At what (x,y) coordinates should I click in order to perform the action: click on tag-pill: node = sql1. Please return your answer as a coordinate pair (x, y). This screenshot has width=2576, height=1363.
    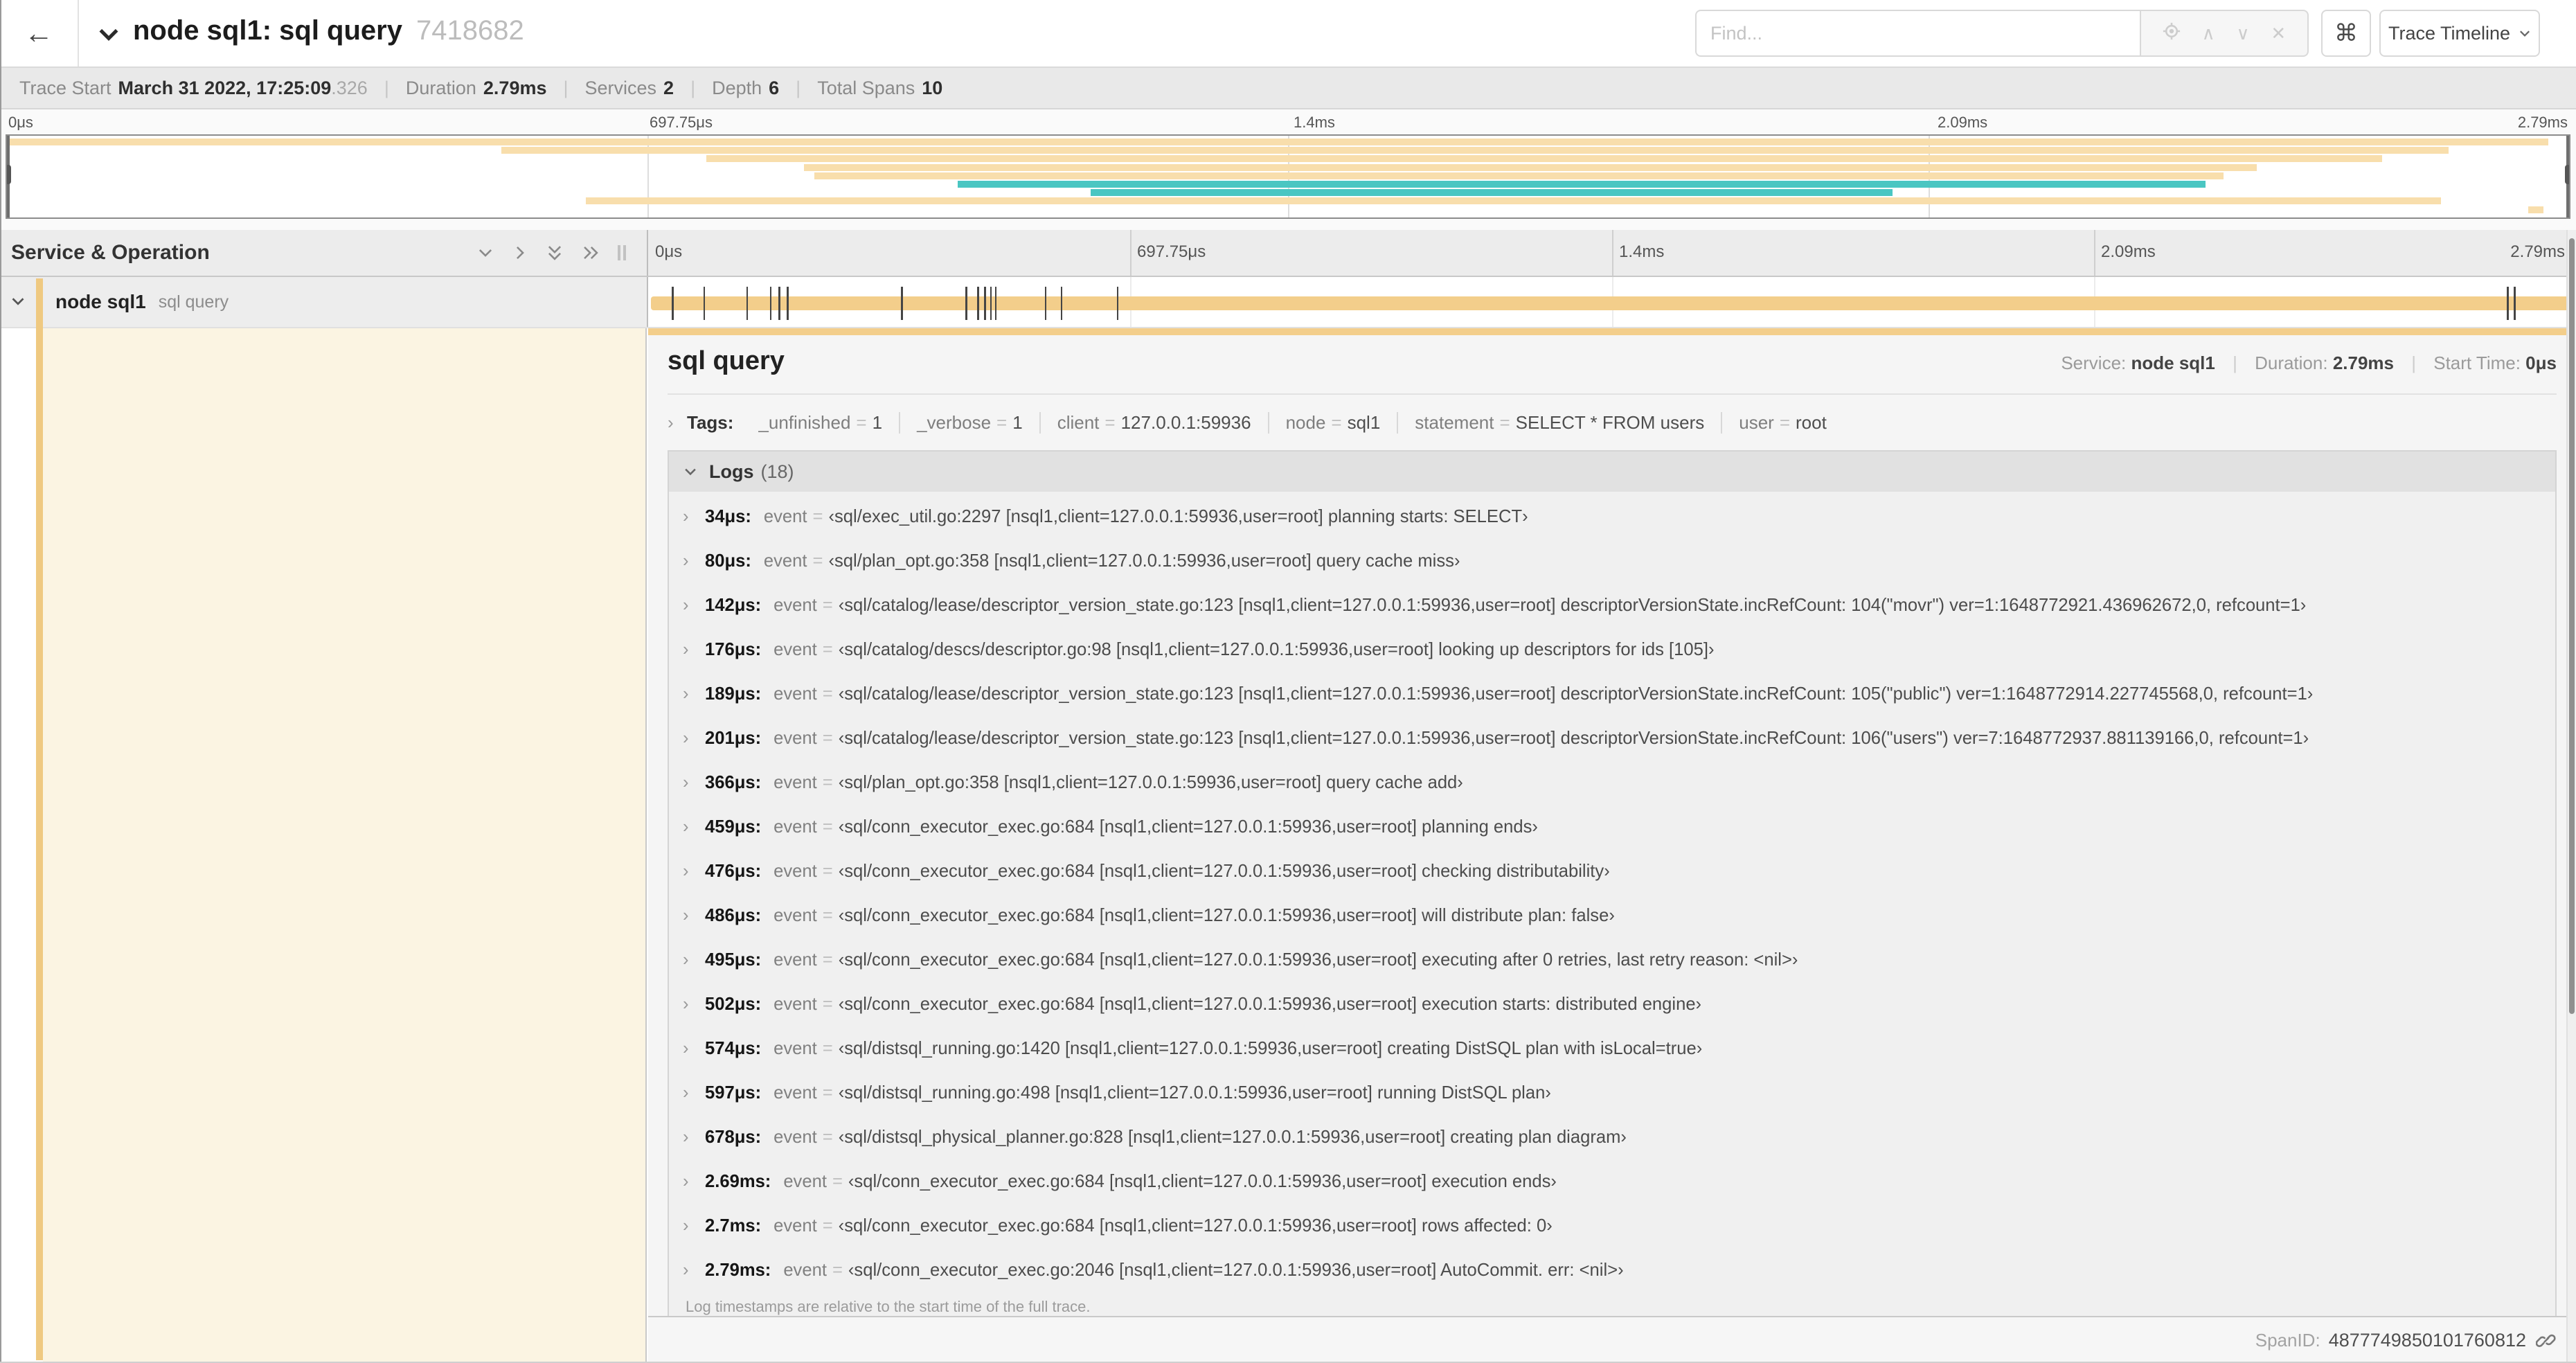
    Looking at the image, I should click on (1332, 423).